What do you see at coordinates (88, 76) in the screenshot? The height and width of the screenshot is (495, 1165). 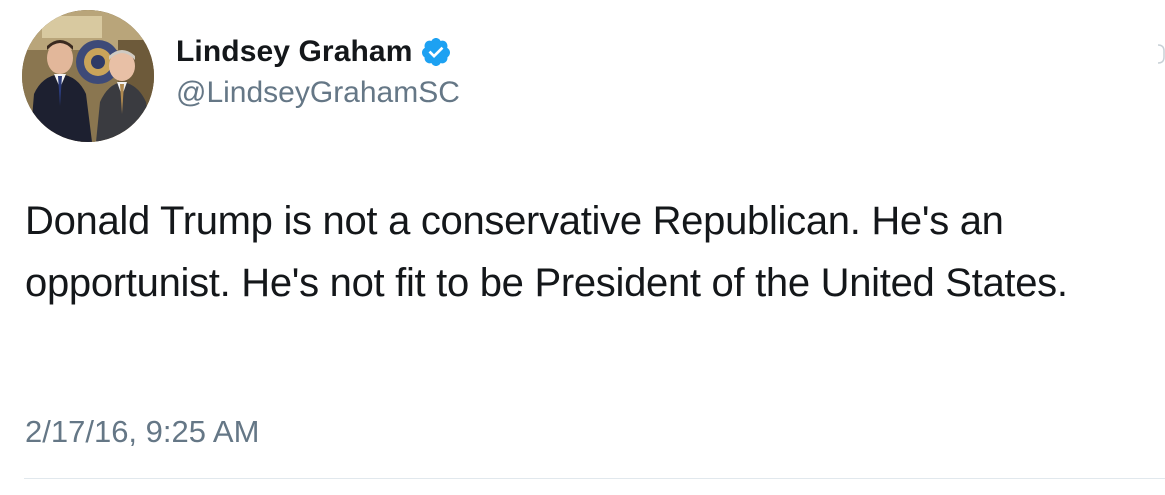 I see `avatar` at bounding box center [88, 76].